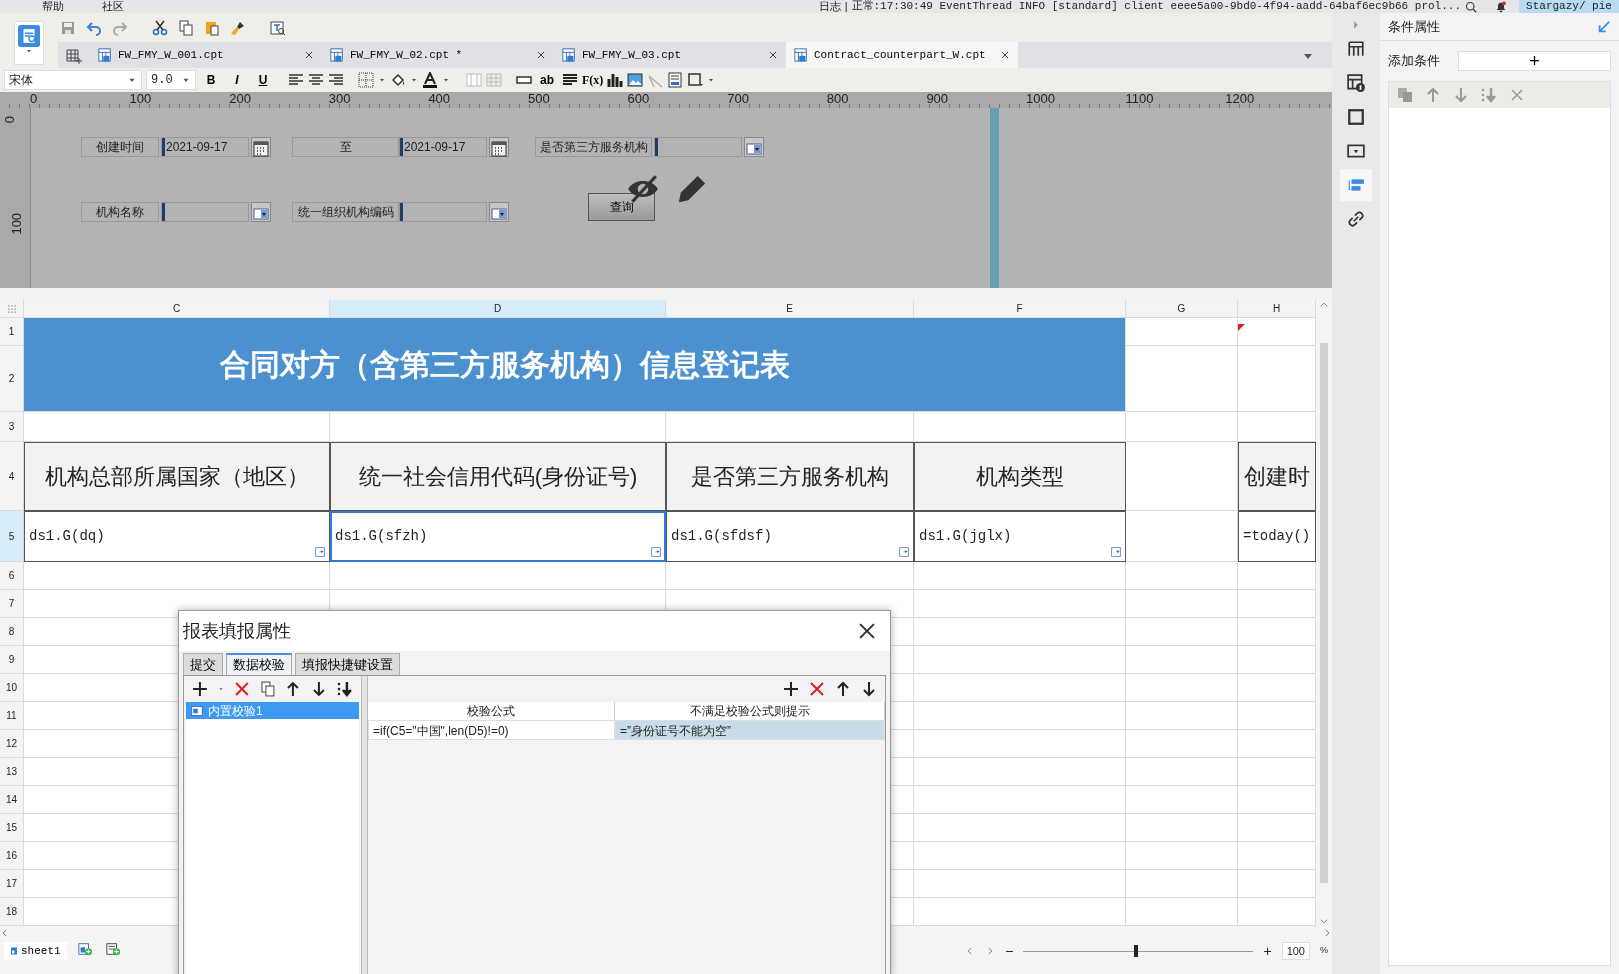 The image size is (1619, 974). Describe the element at coordinates (12, 576) in the screenshot. I see `row-header: 6` at that location.